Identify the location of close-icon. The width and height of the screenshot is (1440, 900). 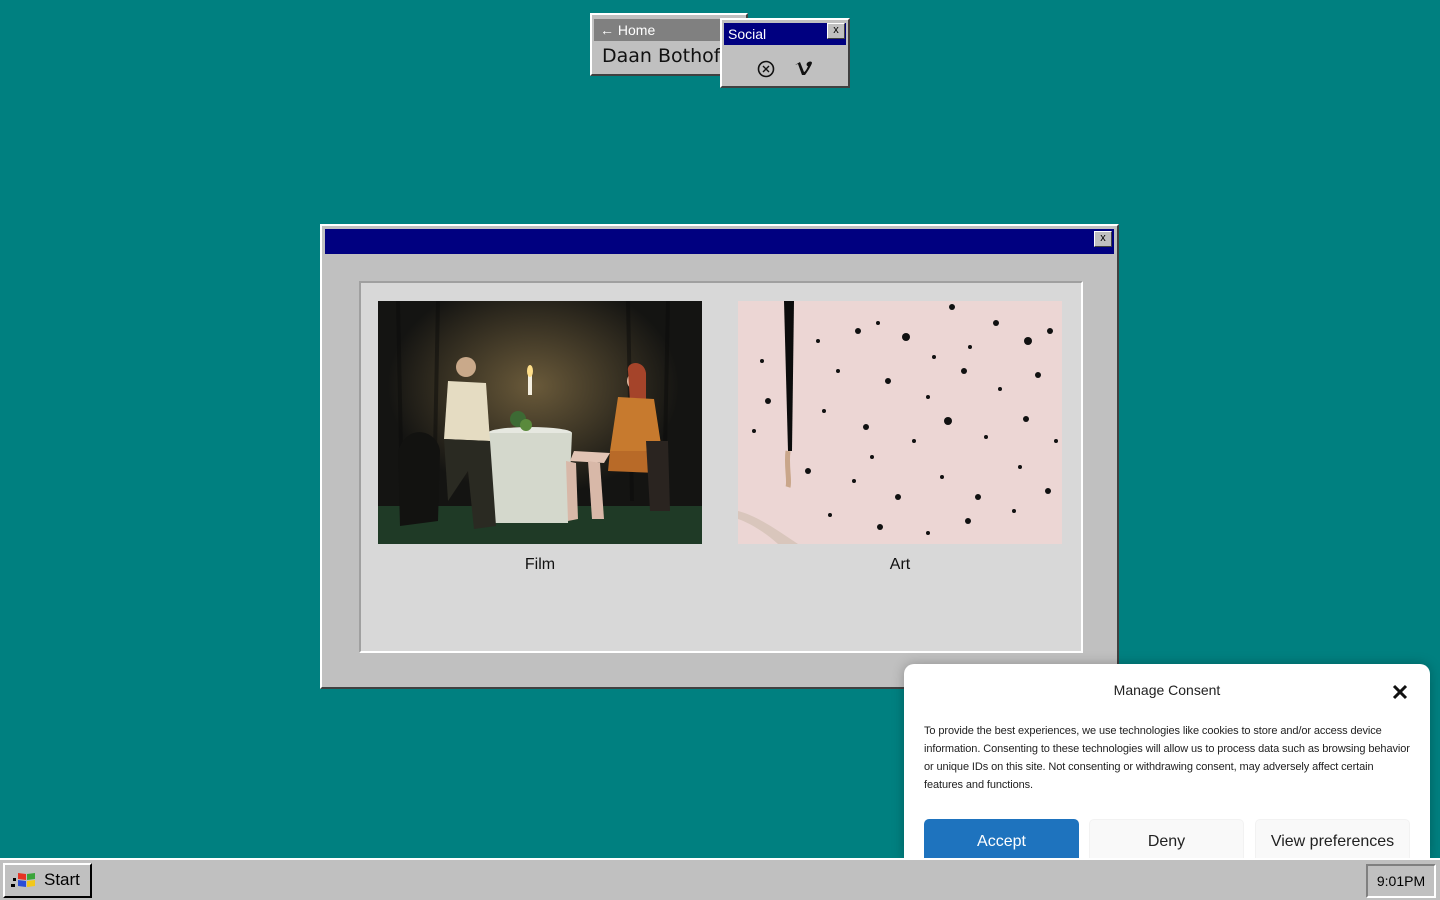
(1400, 692).